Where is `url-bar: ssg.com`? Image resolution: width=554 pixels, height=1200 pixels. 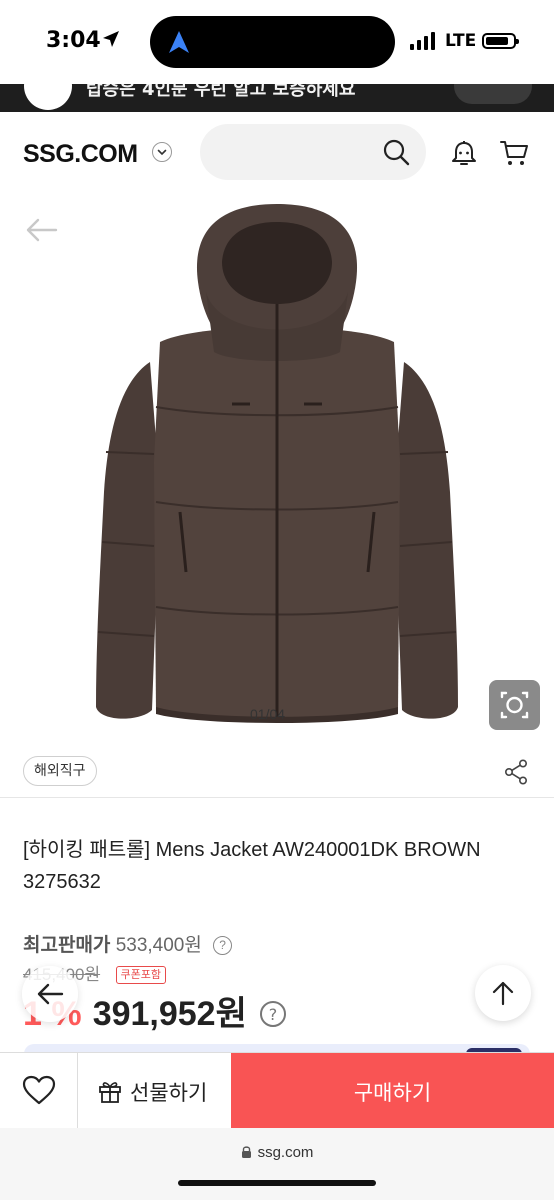 url-bar: ssg.com is located at coordinates (277, 1152).